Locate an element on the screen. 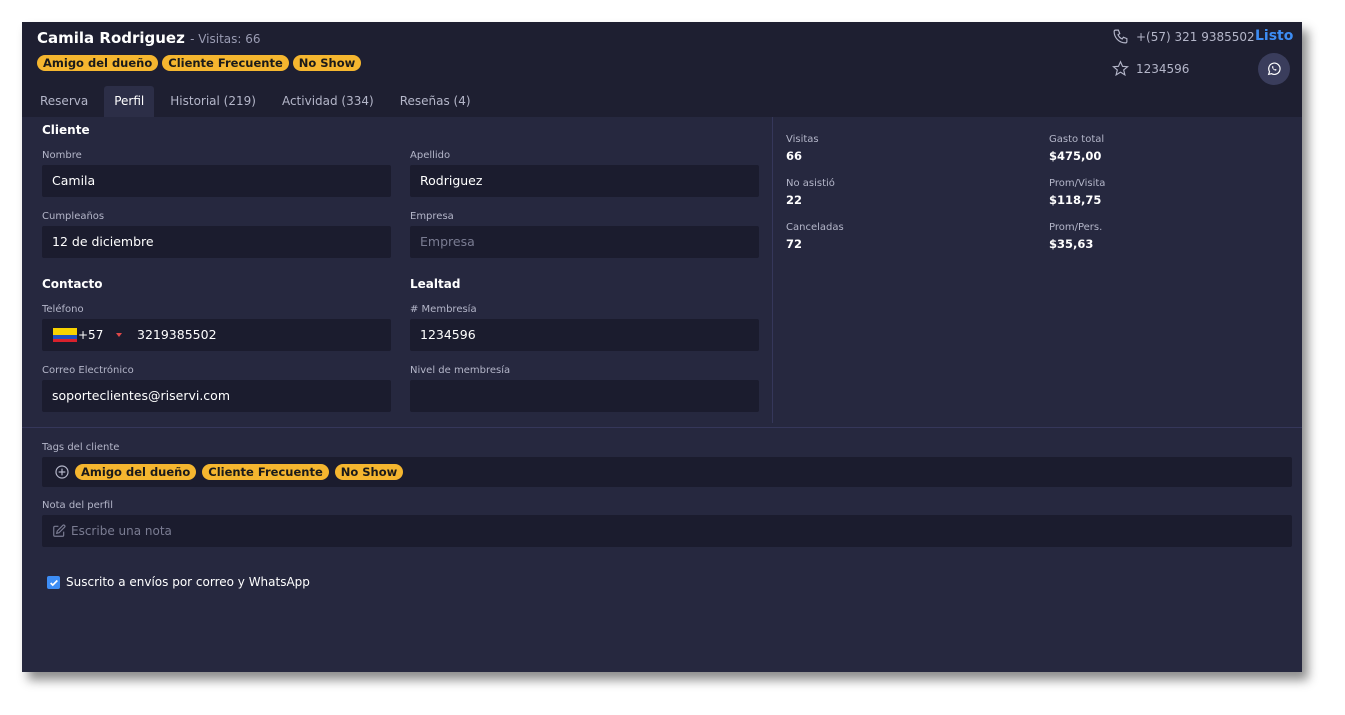 This screenshot has width=1345, height=715. tab-resenas: Reseñas (4) is located at coordinates (435, 101).